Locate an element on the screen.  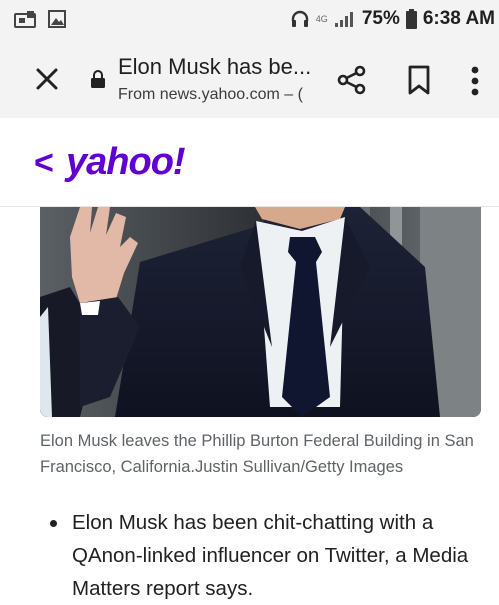
clock: 6:38 AM is located at coordinates (458, 18).